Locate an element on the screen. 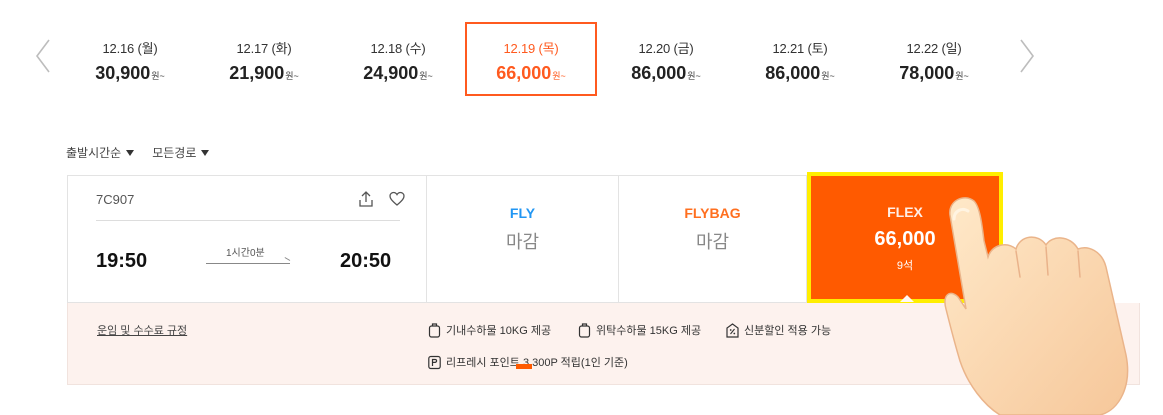  flight-info: 7C907 19:50 1시간0분 20:50 is located at coordinates (247, 239).